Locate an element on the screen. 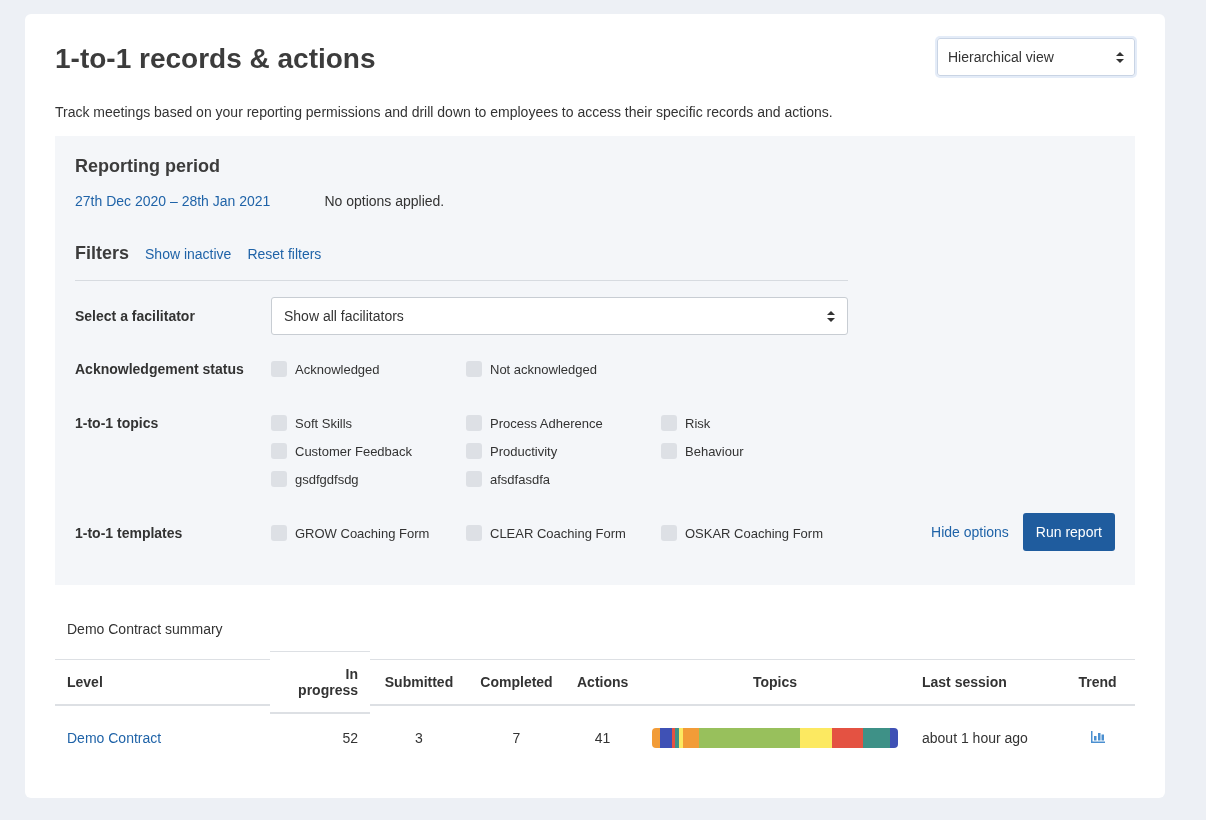 Image resolution: width=1206 pixels, height=820 pixels. table-cell-text: 3 is located at coordinates (419, 738).